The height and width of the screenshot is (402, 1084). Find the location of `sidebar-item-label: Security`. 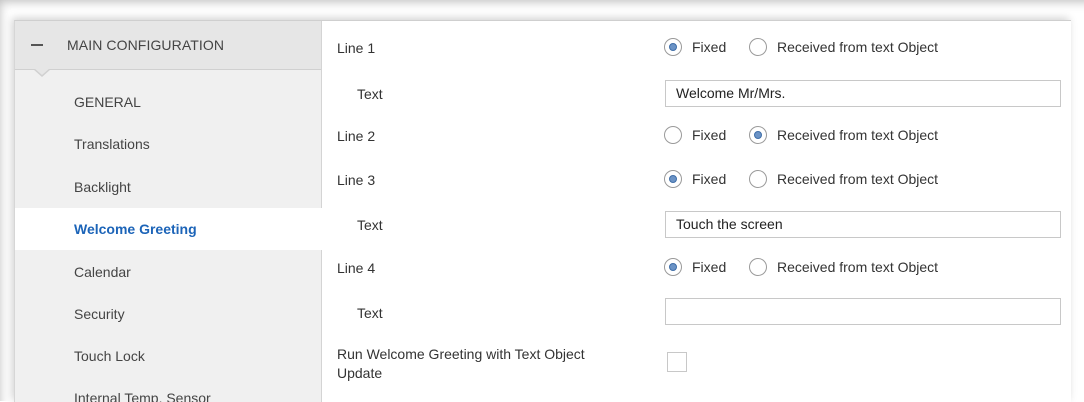

sidebar-item-label: Security is located at coordinates (99, 314).